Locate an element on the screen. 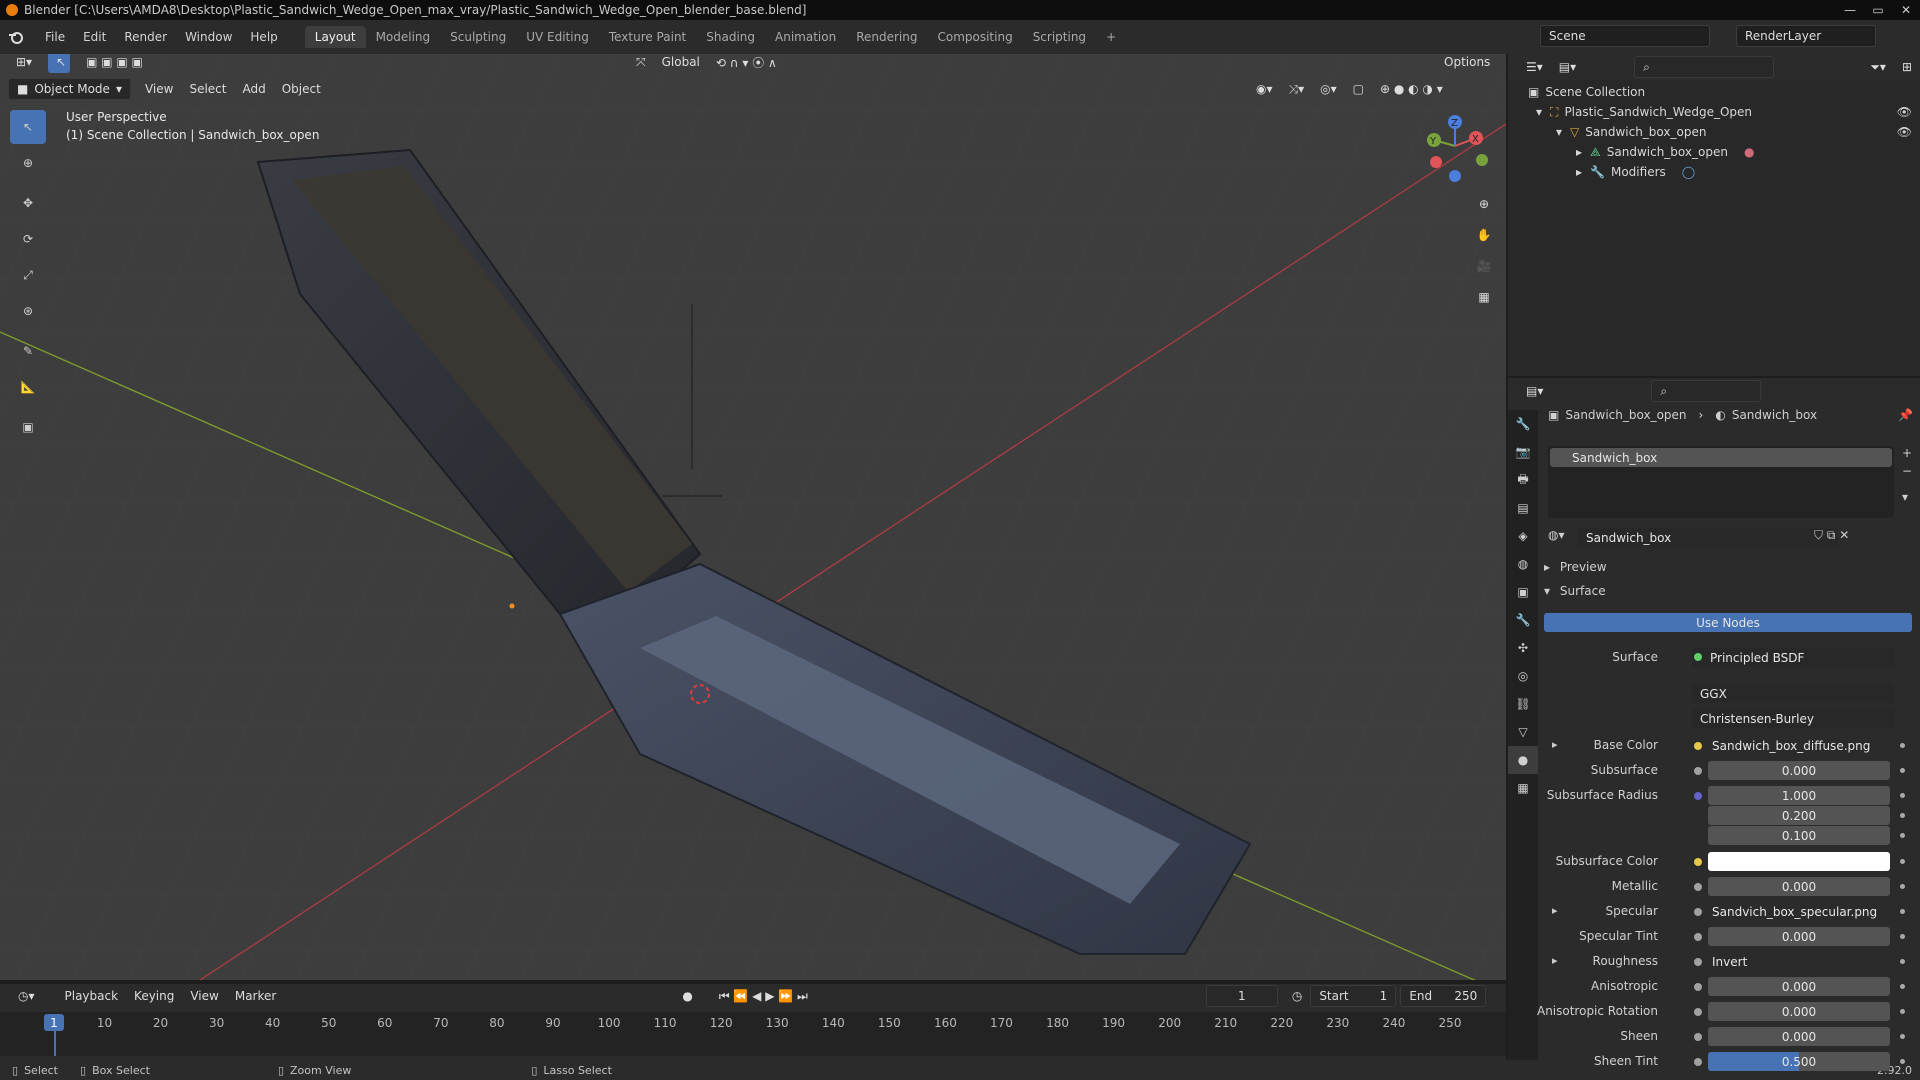  menu-file: File is located at coordinates (55, 37).